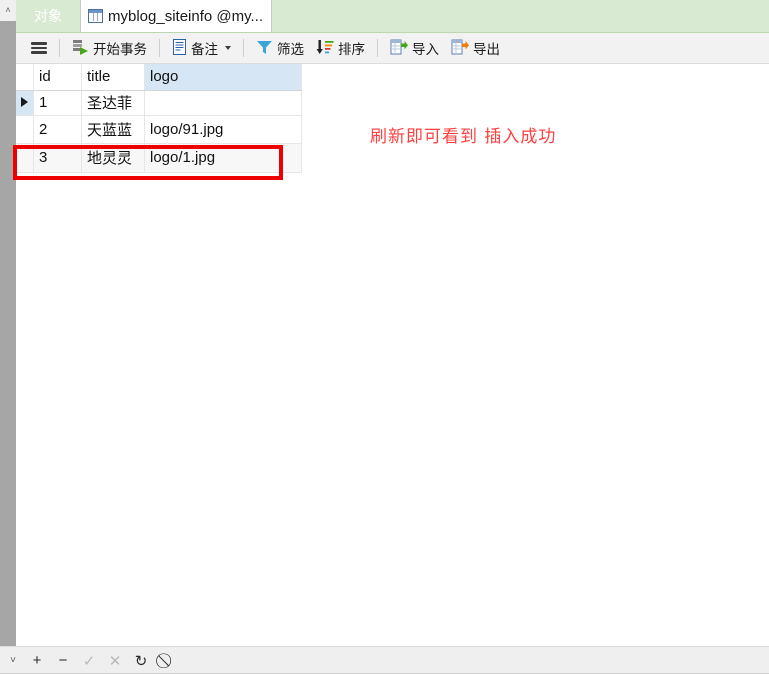  I want to click on import-icon, so click(399, 48).